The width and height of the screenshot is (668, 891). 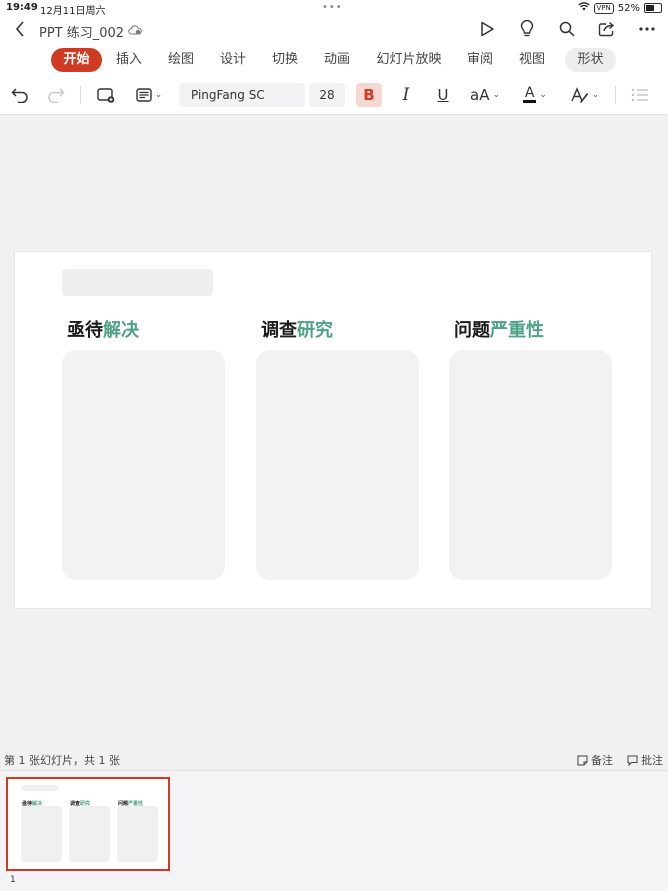 What do you see at coordinates (406, 95) in the screenshot?
I see `italic-button: I` at bounding box center [406, 95].